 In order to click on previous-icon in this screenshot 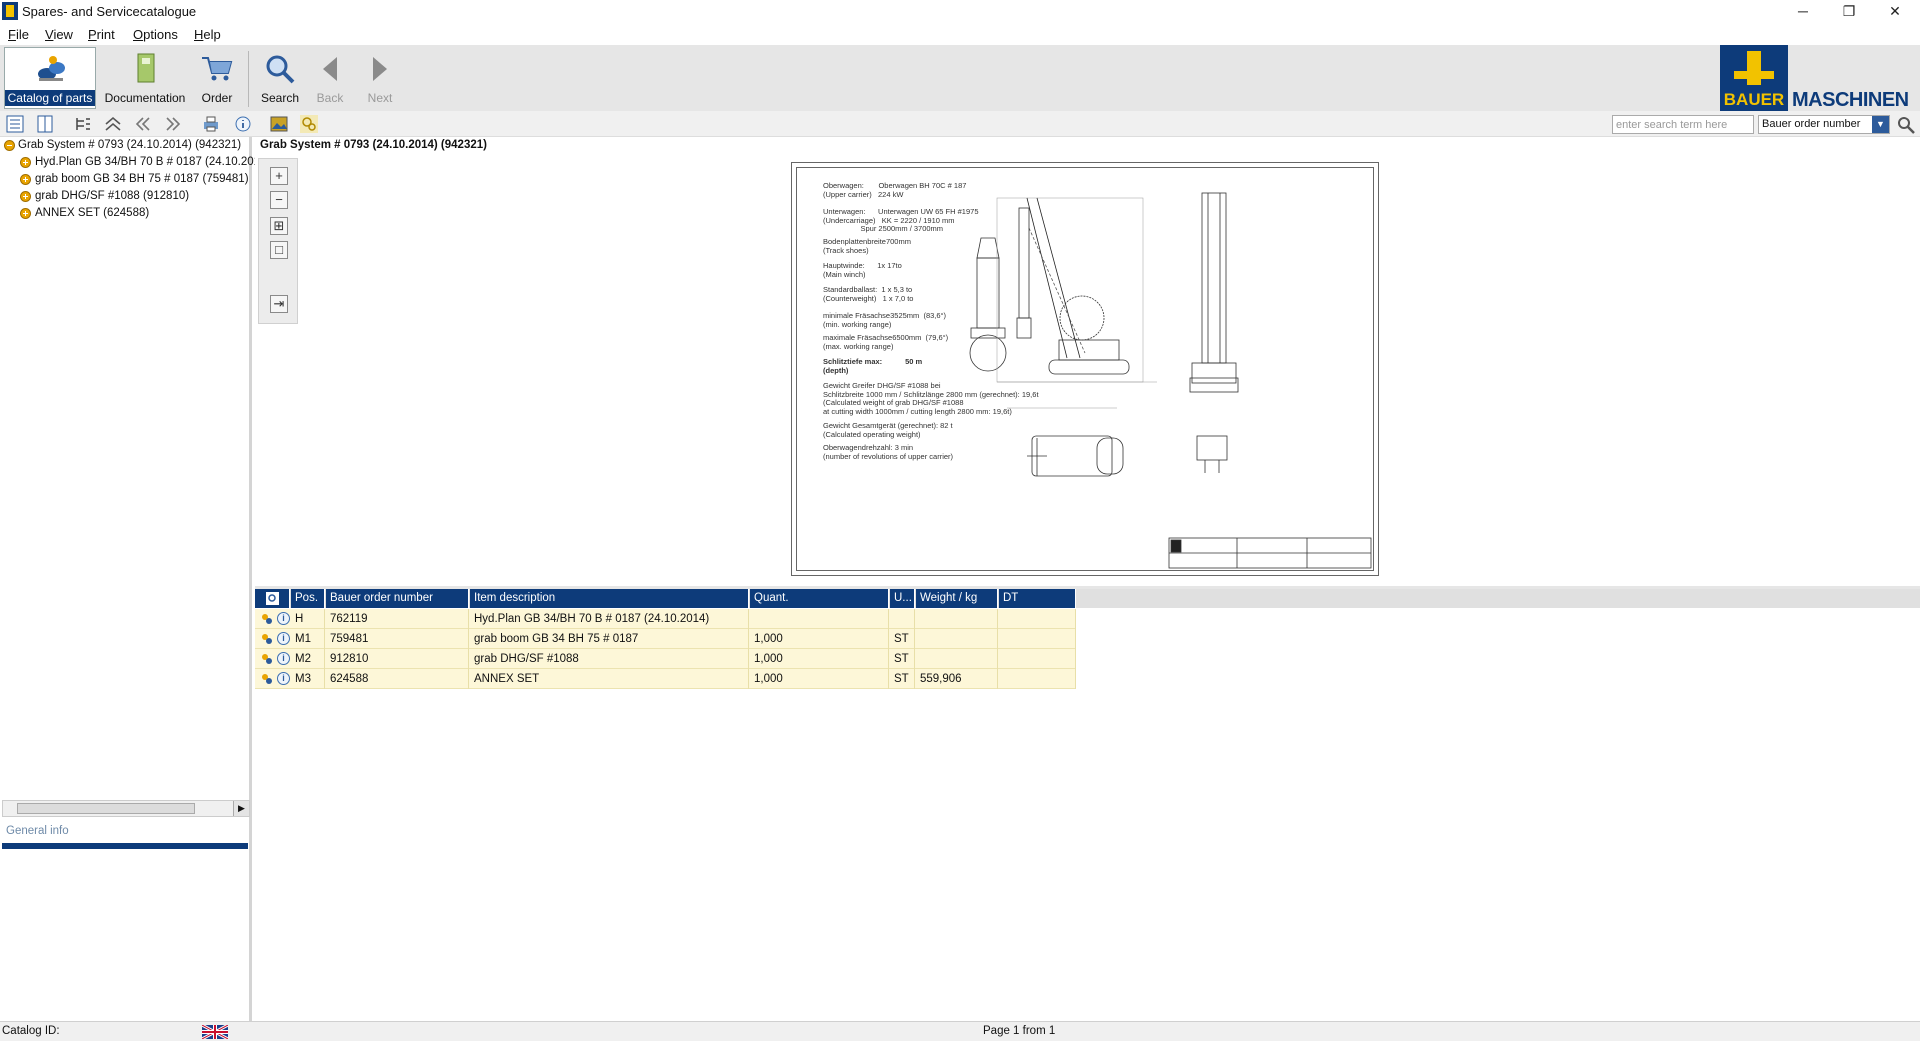, I will do `click(143, 124)`.